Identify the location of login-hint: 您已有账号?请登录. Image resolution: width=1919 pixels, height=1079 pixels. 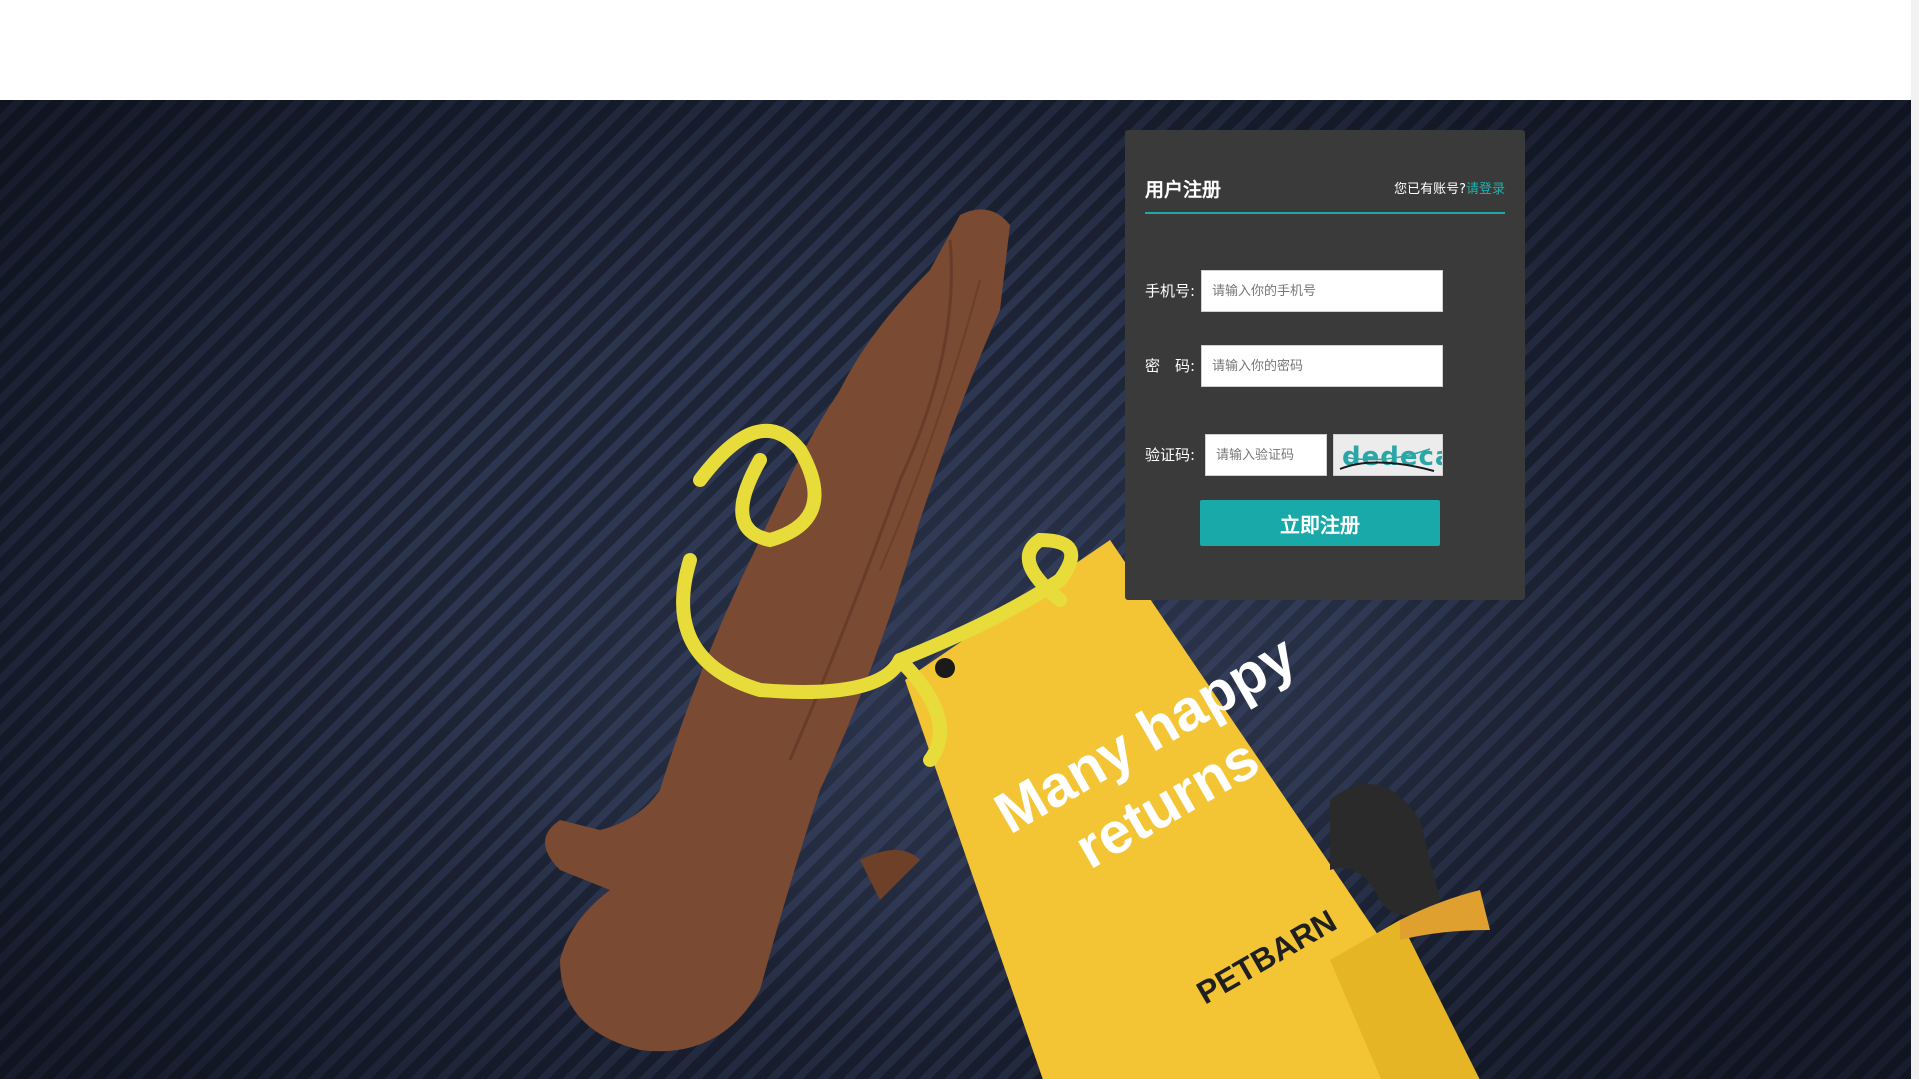
(1449, 190).